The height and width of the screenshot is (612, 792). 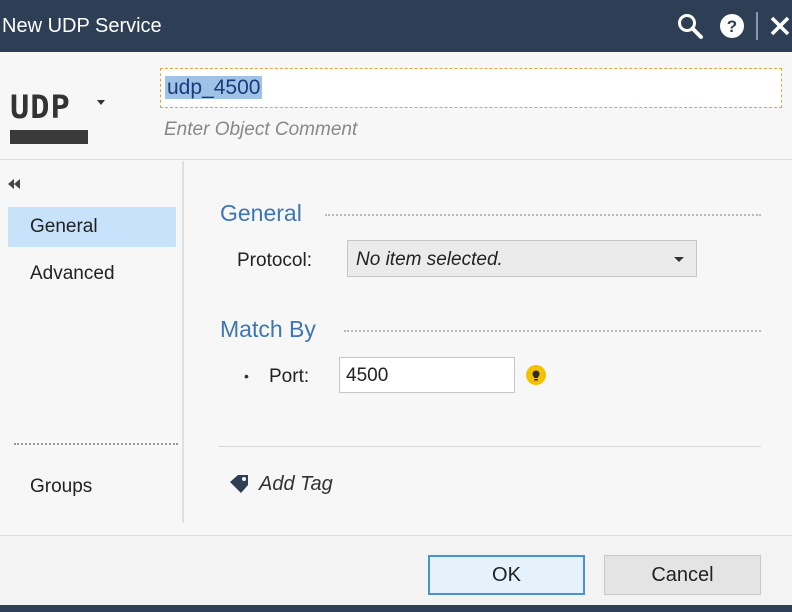 What do you see at coordinates (296, 484) in the screenshot?
I see `add-tag-link: Add Tag` at bounding box center [296, 484].